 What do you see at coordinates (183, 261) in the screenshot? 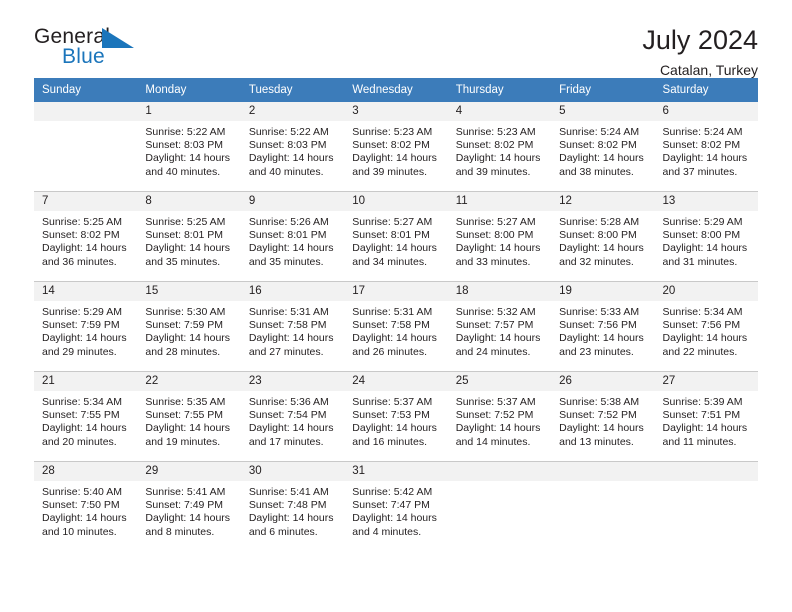
I see `daylight-duration-line2: and 35 minutes.` at bounding box center [183, 261].